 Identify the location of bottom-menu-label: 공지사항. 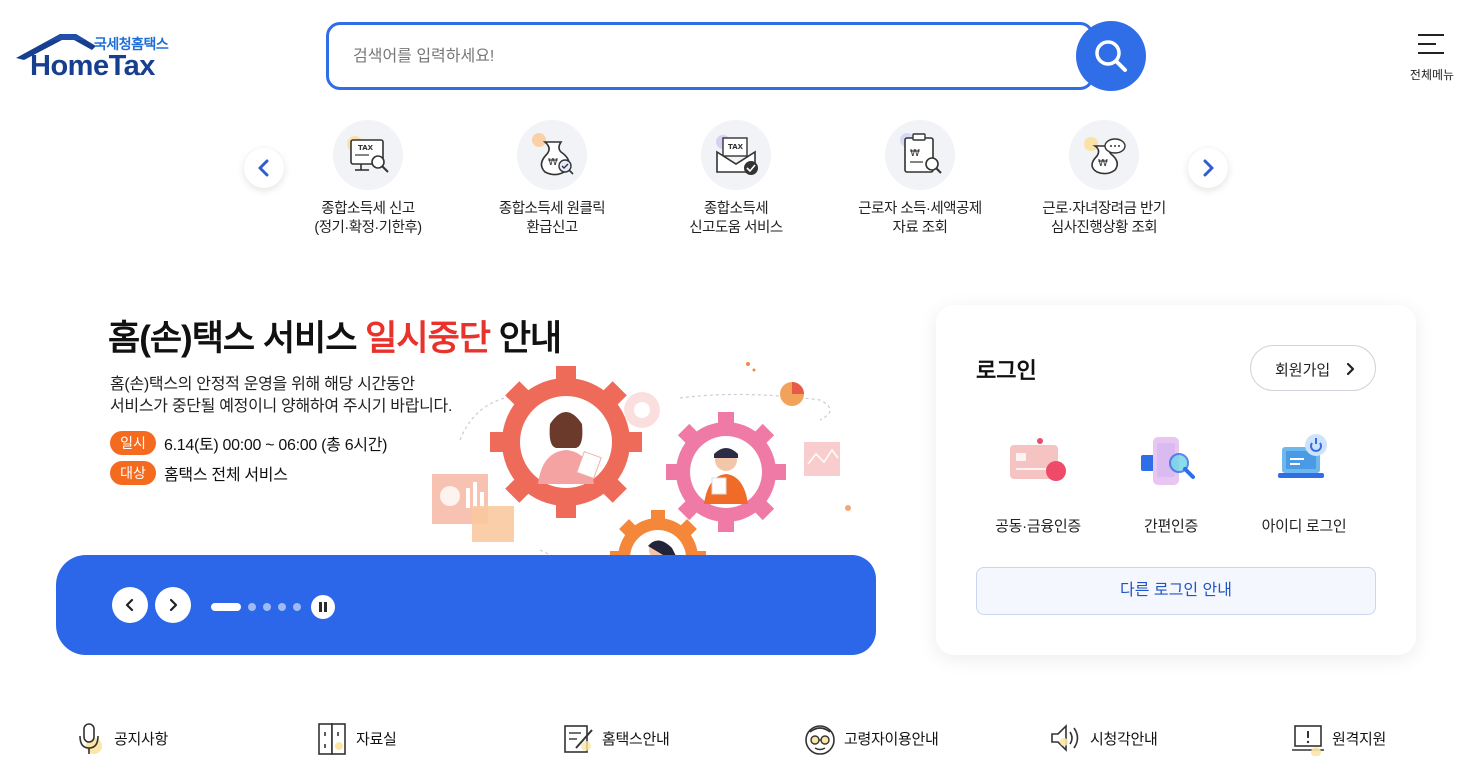
(141, 739).